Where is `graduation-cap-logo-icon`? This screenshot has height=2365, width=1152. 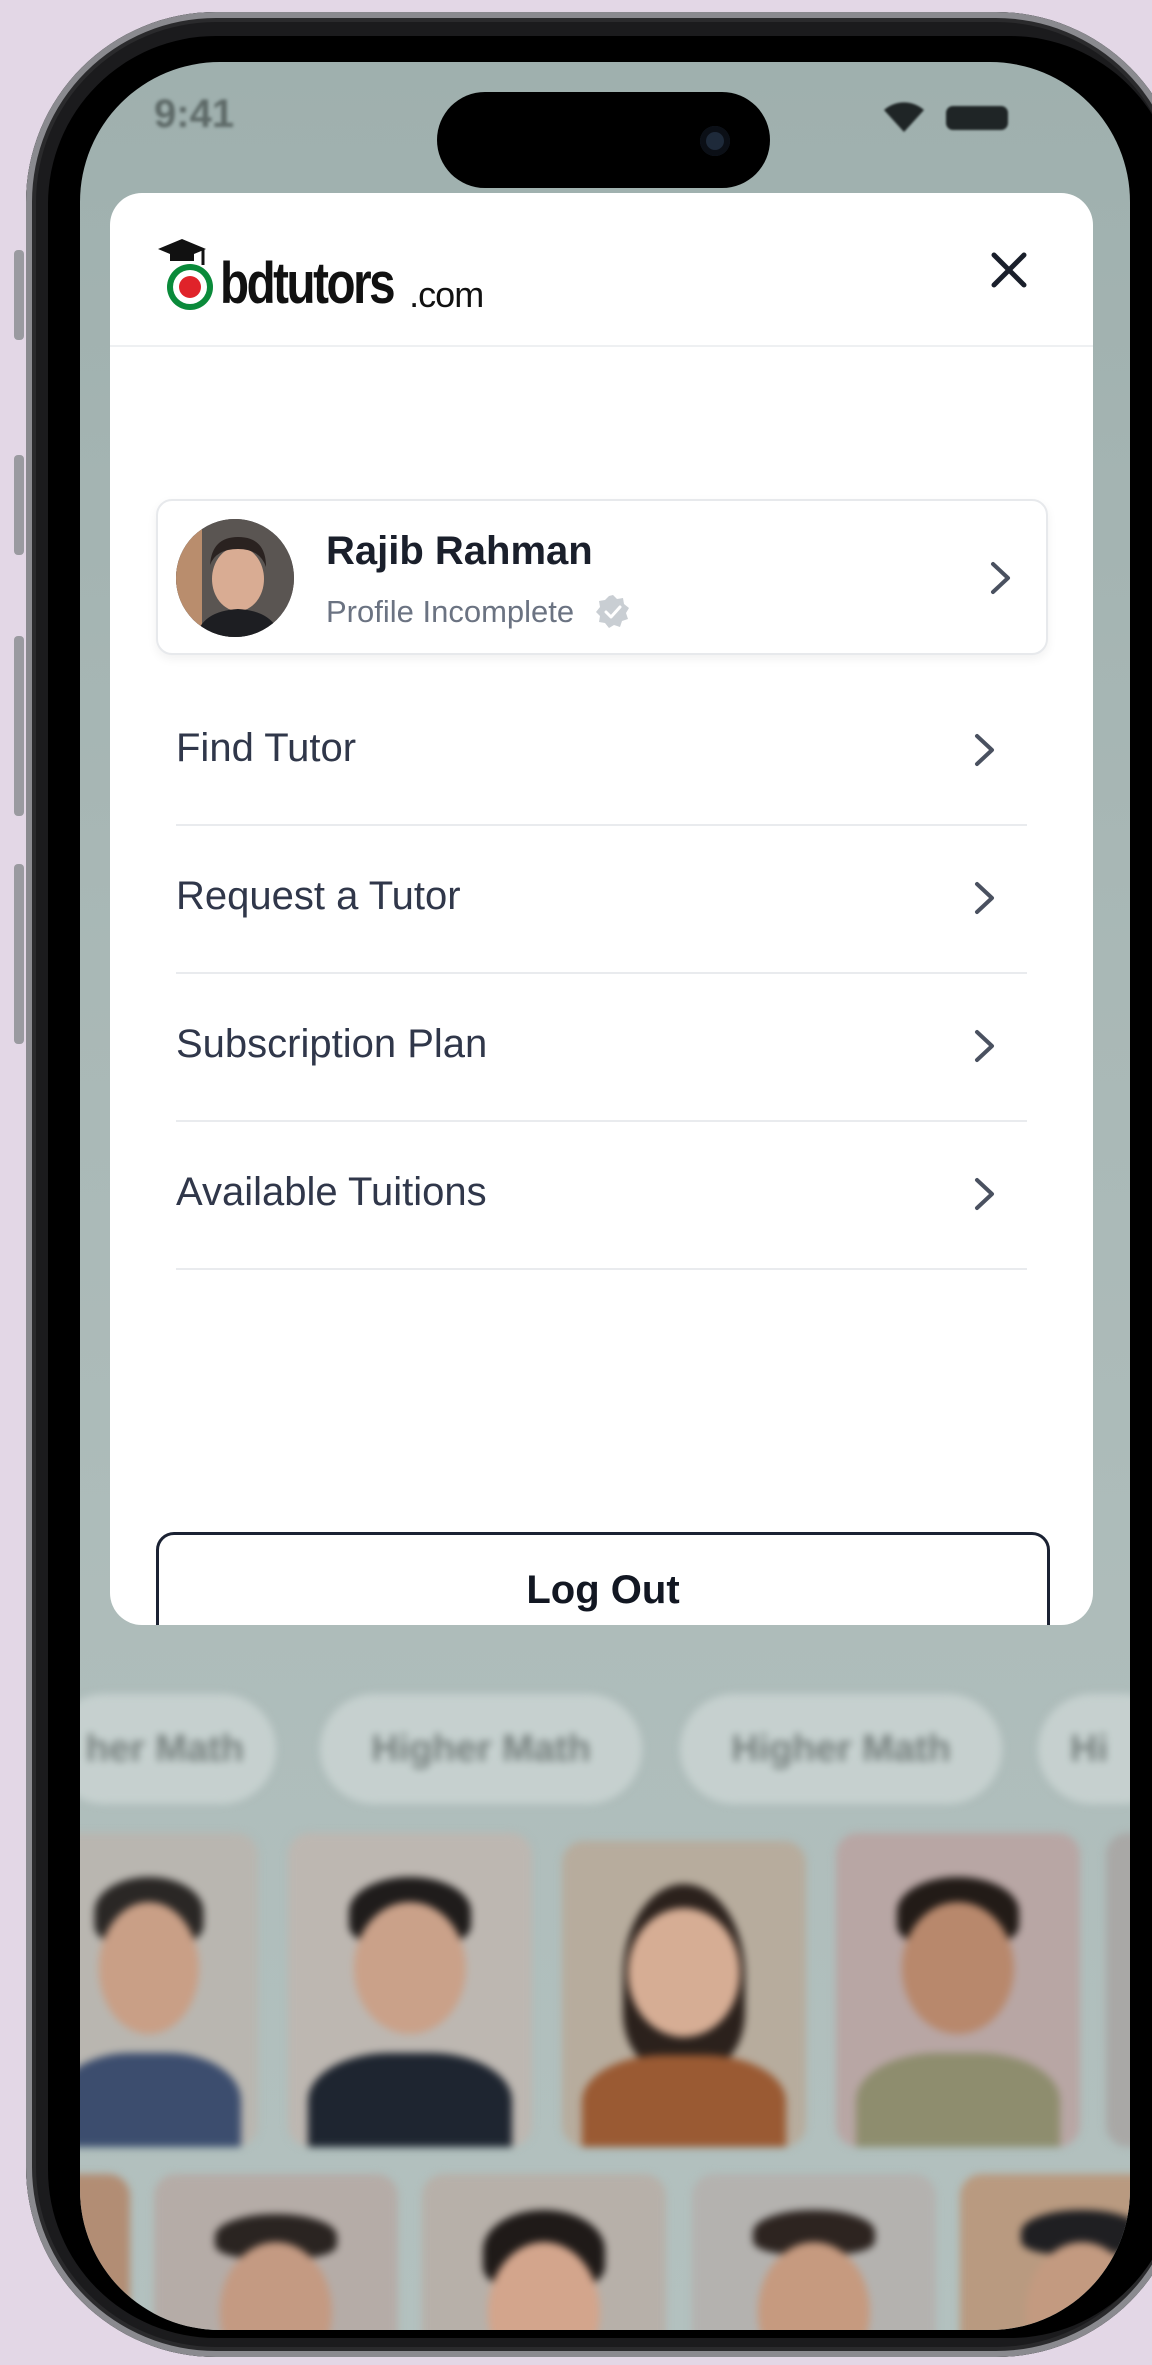
graduation-cap-logo-icon is located at coordinates (187, 274).